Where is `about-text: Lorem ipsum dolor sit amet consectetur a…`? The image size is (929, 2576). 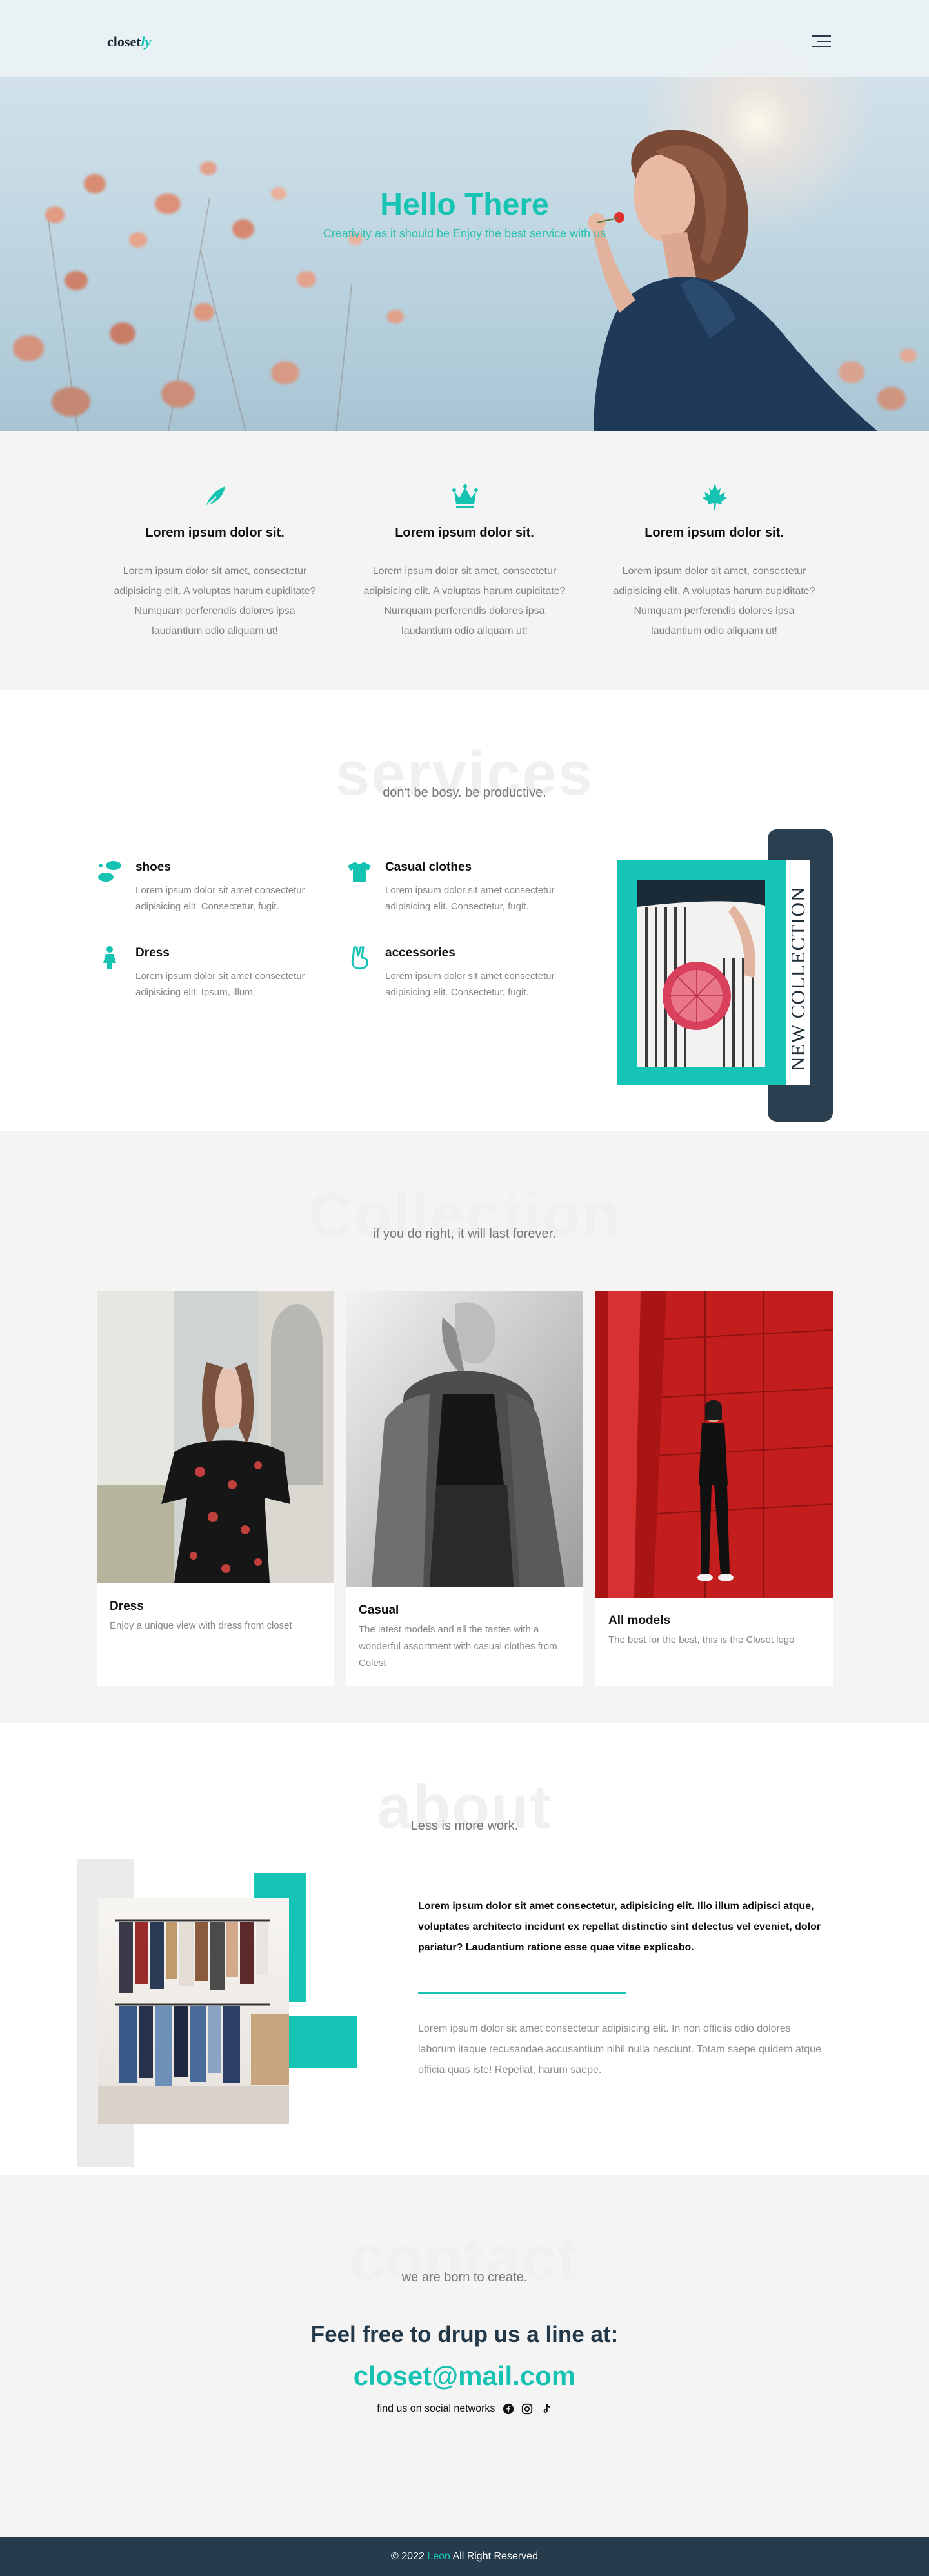 about-text: Lorem ipsum dolor sit amet consectetur a… is located at coordinates (619, 2049).